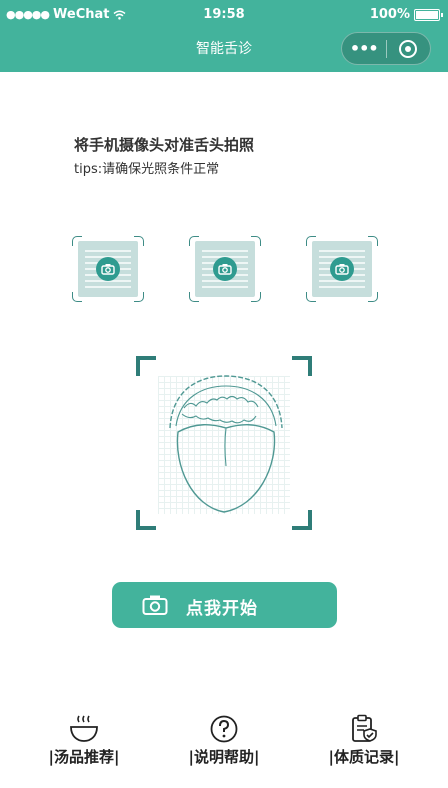  Describe the element at coordinates (224, 36) in the screenshot. I see `header: ●●●●● WeChat 19:58 100% 智能舌诊 •••` at that location.